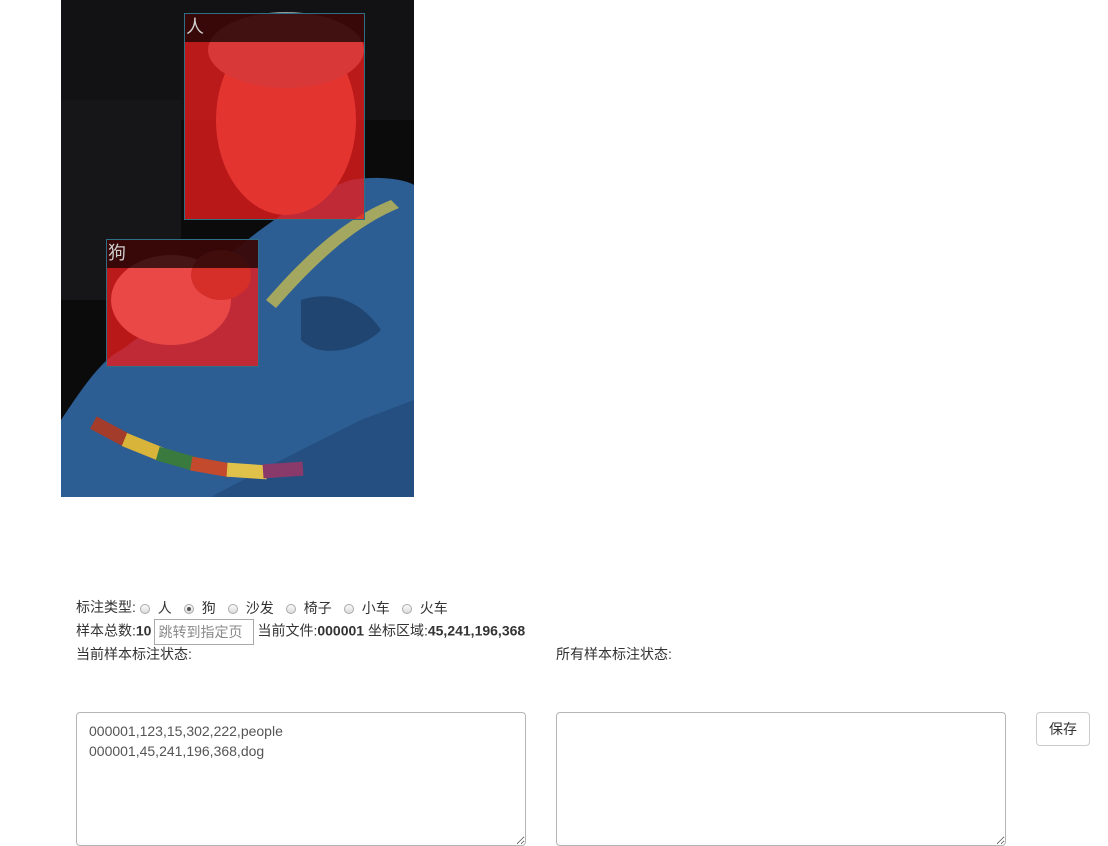 The width and height of the screenshot is (1108, 846). Describe the element at coordinates (341, 630) in the screenshot. I see `current-file-value: 000001` at that location.